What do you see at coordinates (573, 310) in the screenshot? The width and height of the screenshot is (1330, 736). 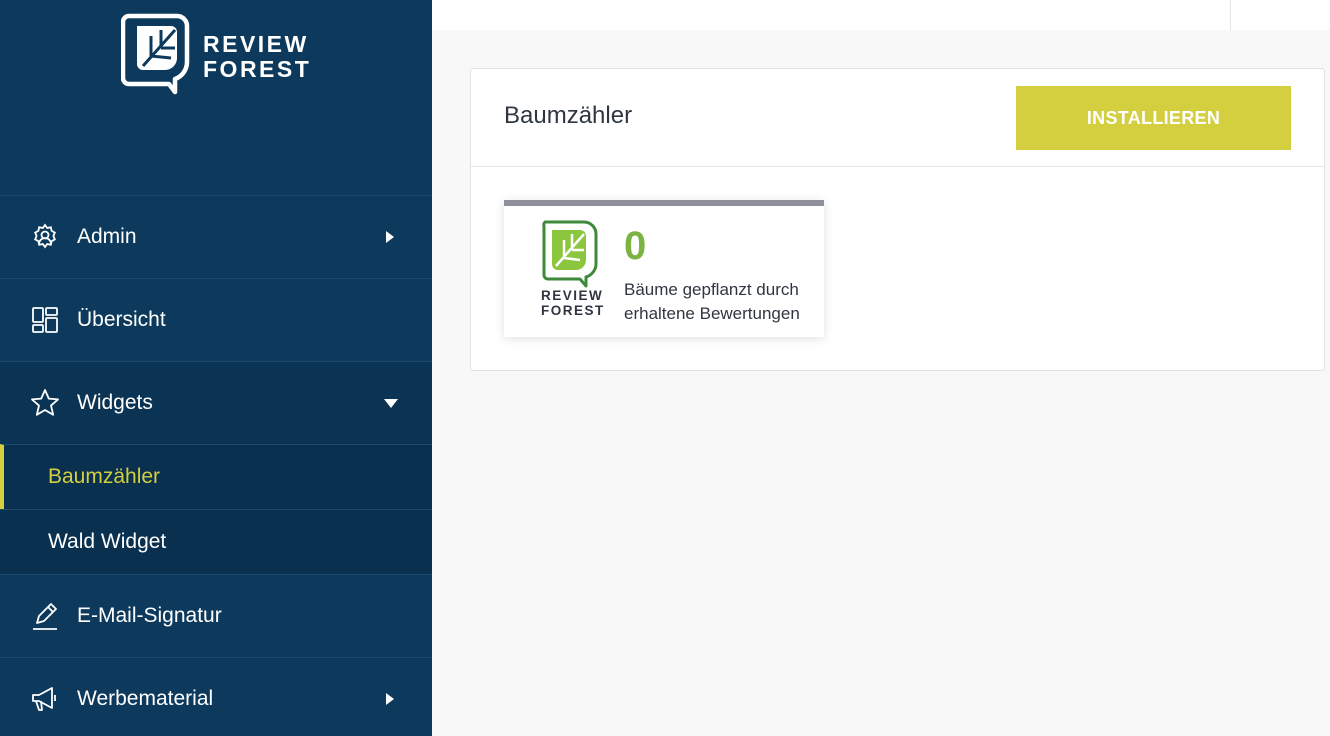 I see `widget-brand-line2: FOREST` at bounding box center [573, 310].